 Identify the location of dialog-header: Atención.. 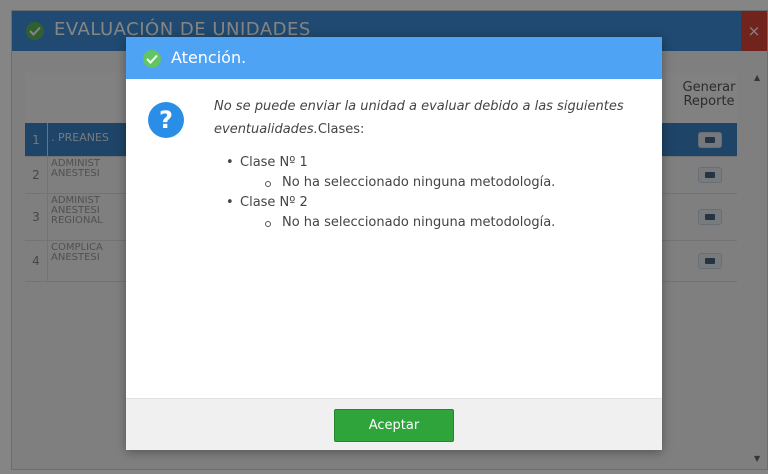
(394, 58).